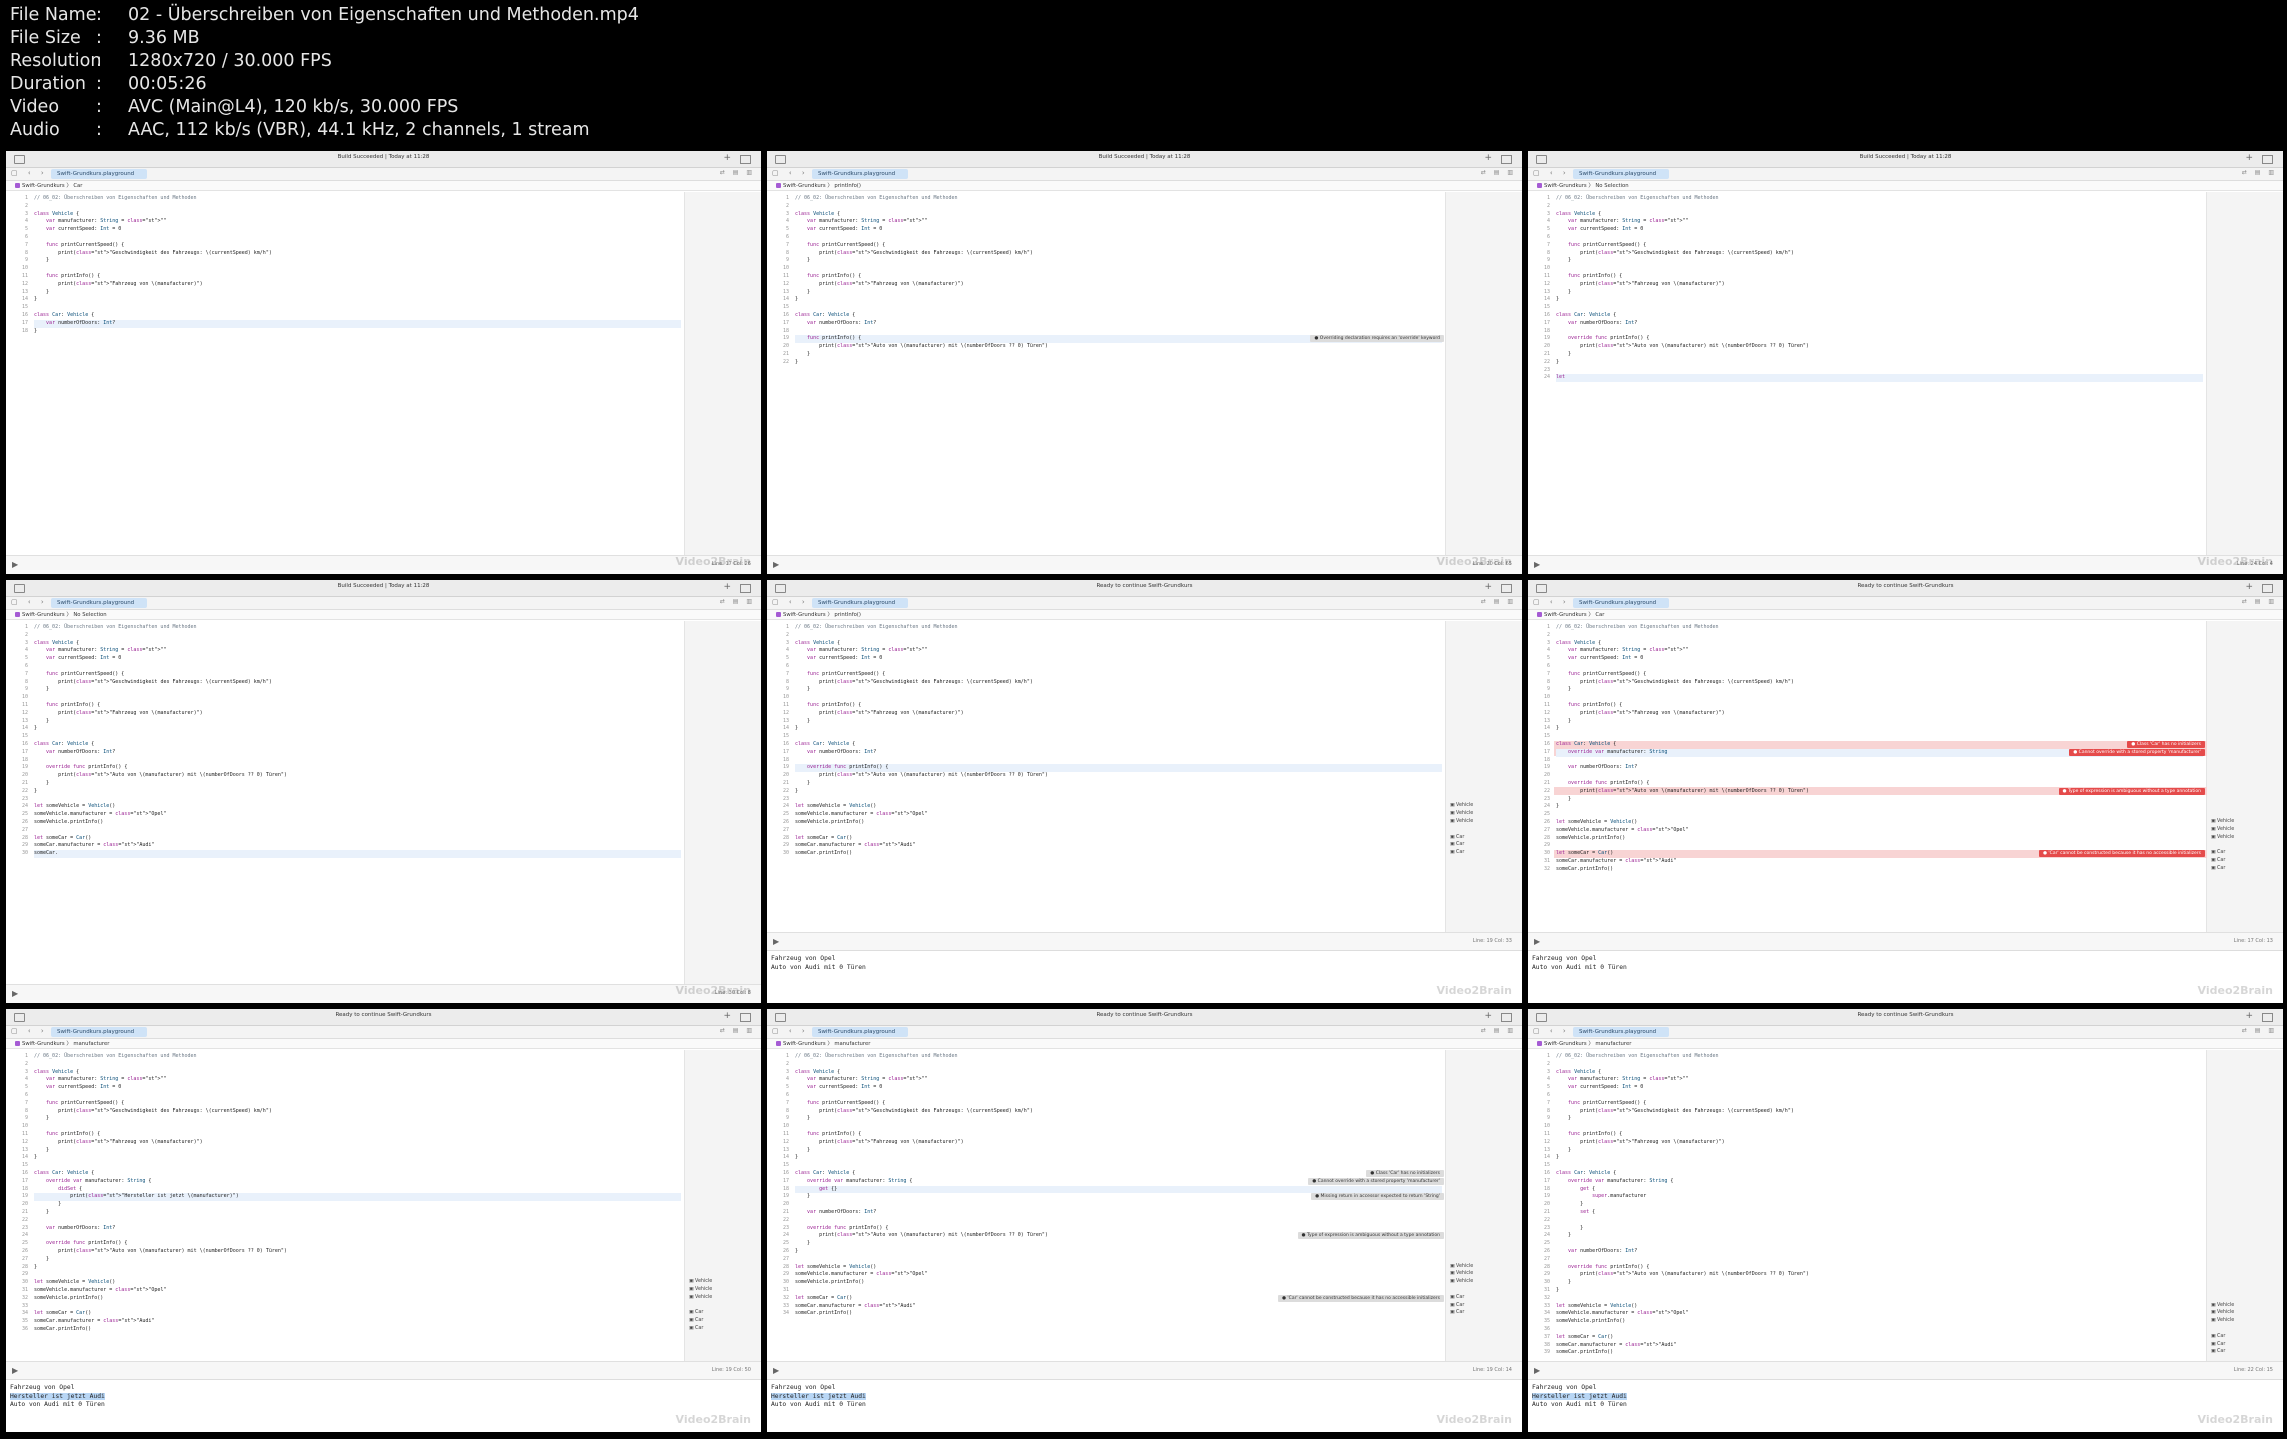 This screenshot has height=1439, width=2287. I want to click on code-line: super.manufacturer, so click(1879, 1197).